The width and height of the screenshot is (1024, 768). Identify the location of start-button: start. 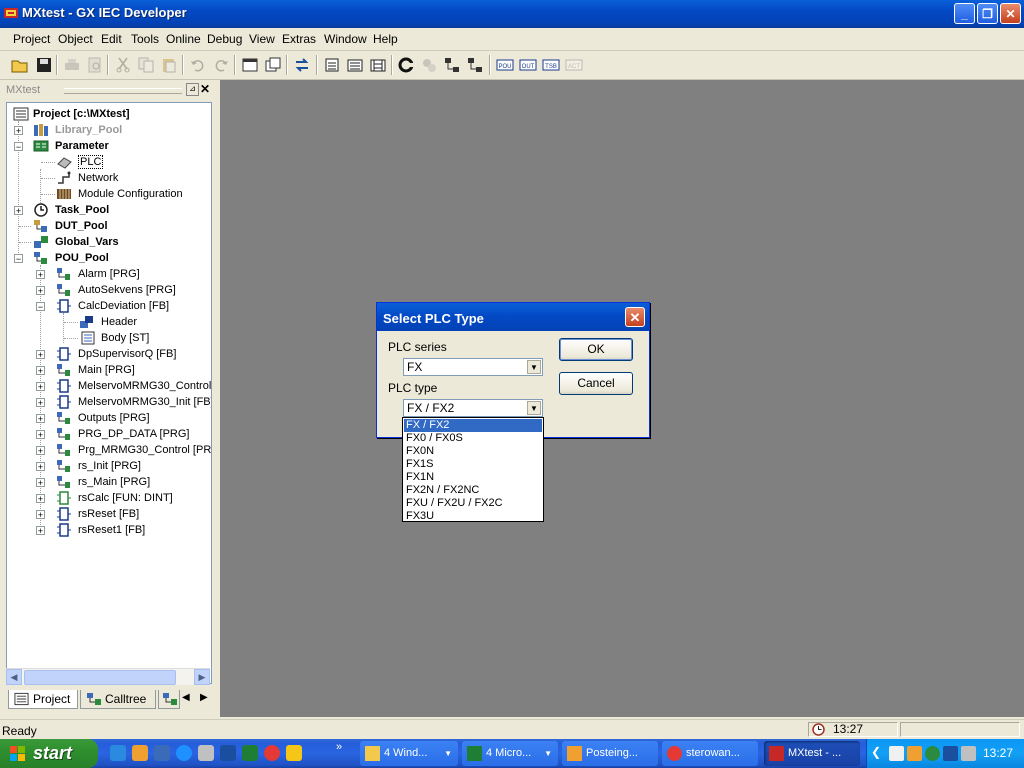
(49, 753).